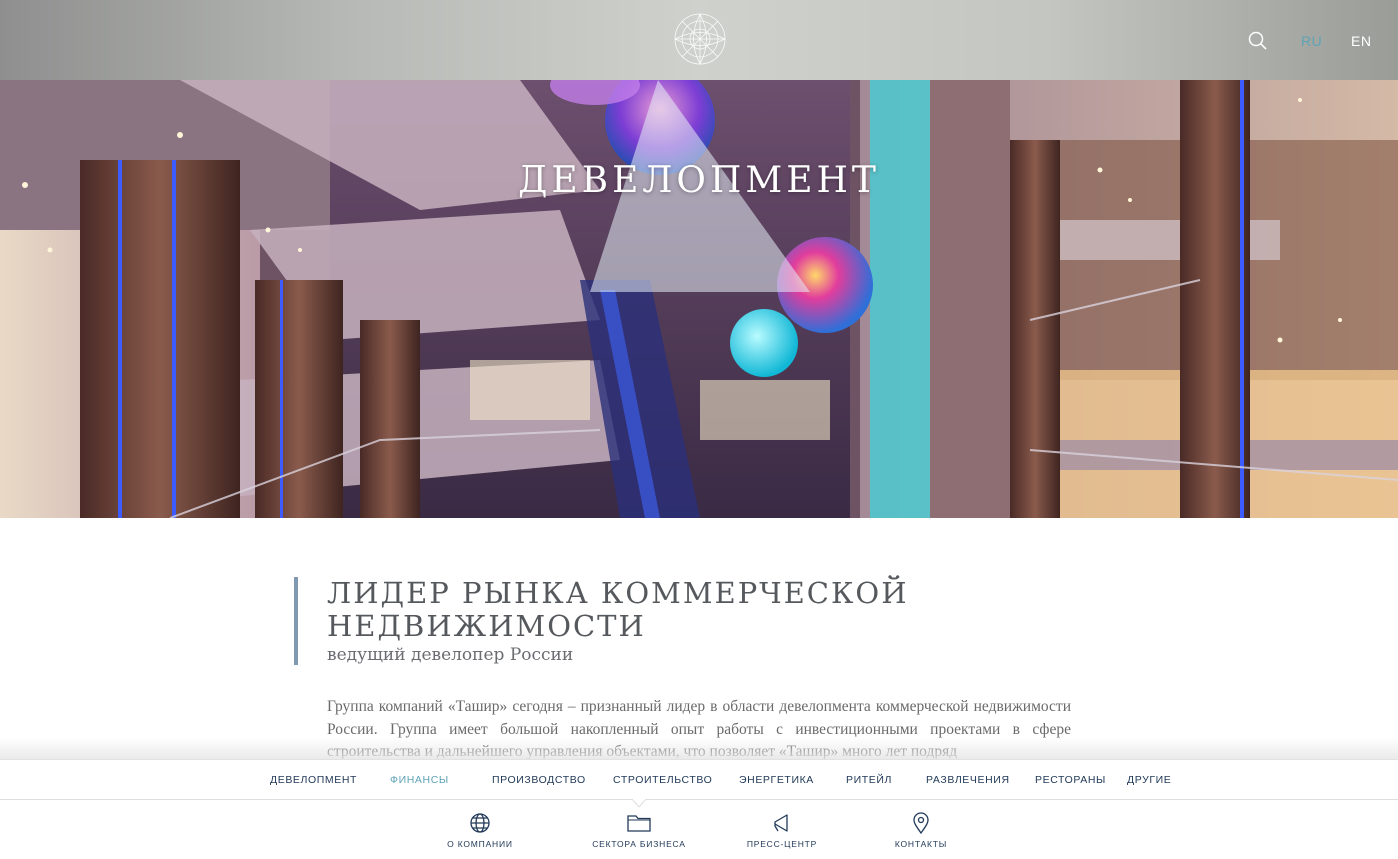 The height and width of the screenshot is (859, 1398). What do you see at coordinates (313, 780) in the screenshot?
I see `sector-tab-development: ДЕВЕЛОПМЕНТ` at bounding box center [313, 780].